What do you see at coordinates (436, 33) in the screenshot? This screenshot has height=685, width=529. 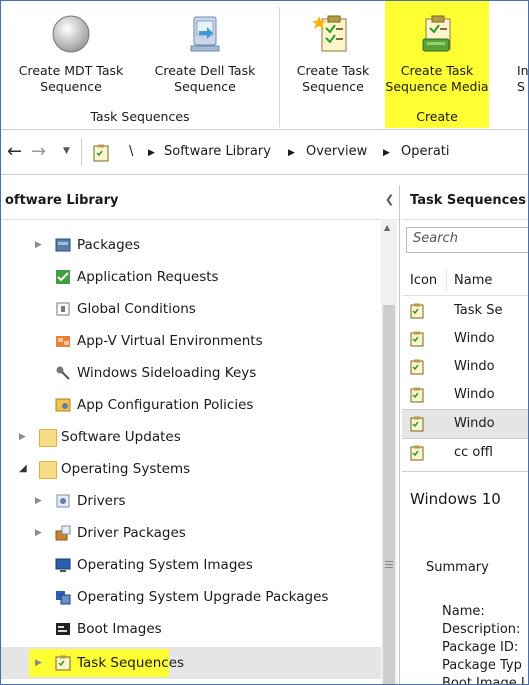 I see `task-sequence-media-icon` at bounding box center [436, 33].